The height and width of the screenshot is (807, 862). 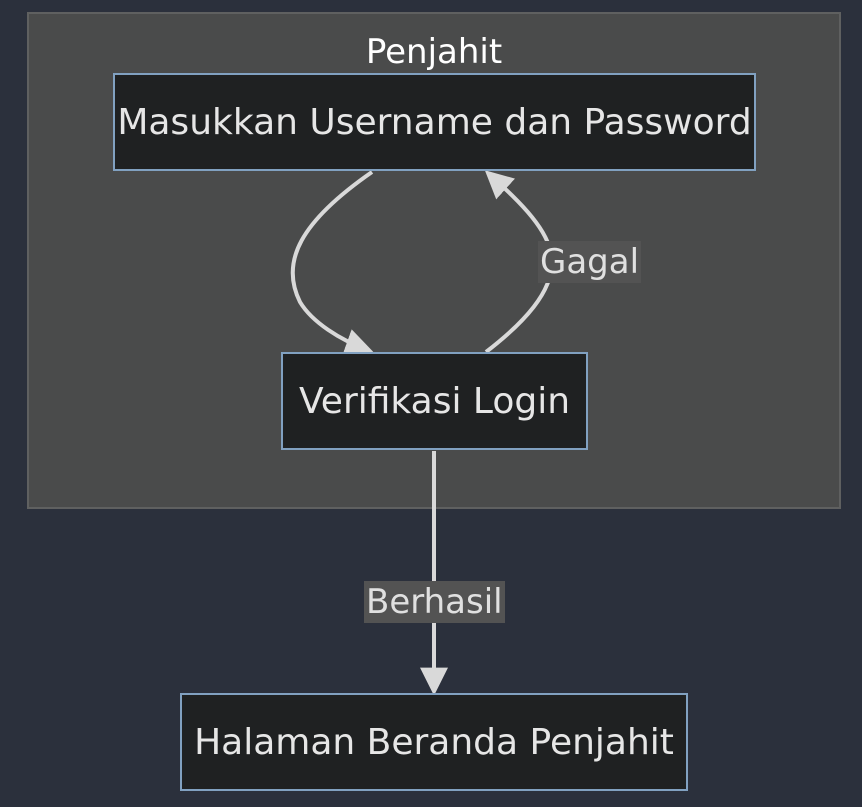 What do you see at coordinates (332, 263) in the screenshot?
I see `edge-input-to-verify` at bounding box center [332, 263].